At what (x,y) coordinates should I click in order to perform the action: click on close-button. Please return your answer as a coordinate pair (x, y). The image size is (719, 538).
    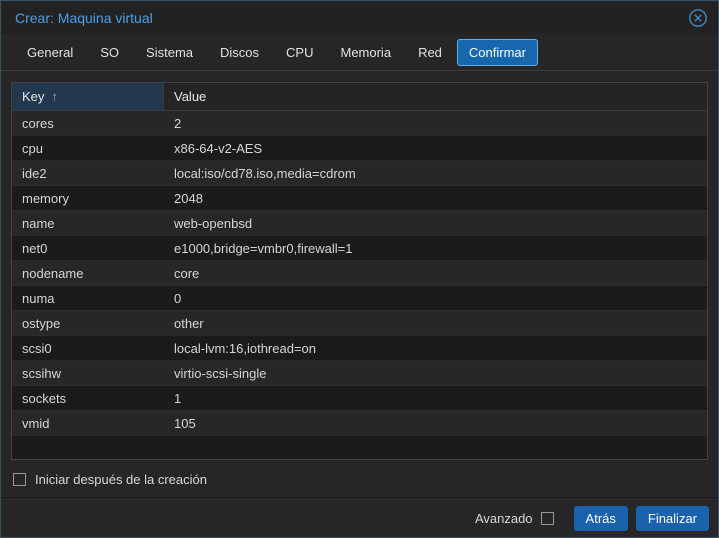
    Looking at the image, I should click on (698, 18).